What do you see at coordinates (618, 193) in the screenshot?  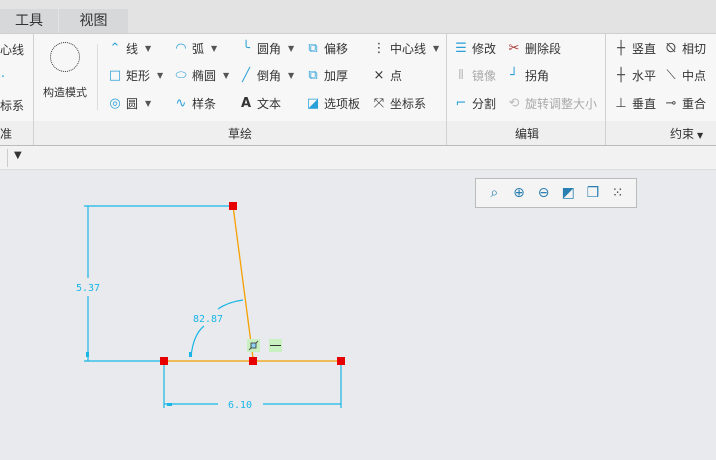 I see `sketch-display-filter-icon: ⁙` at bounding box center [618, 193].